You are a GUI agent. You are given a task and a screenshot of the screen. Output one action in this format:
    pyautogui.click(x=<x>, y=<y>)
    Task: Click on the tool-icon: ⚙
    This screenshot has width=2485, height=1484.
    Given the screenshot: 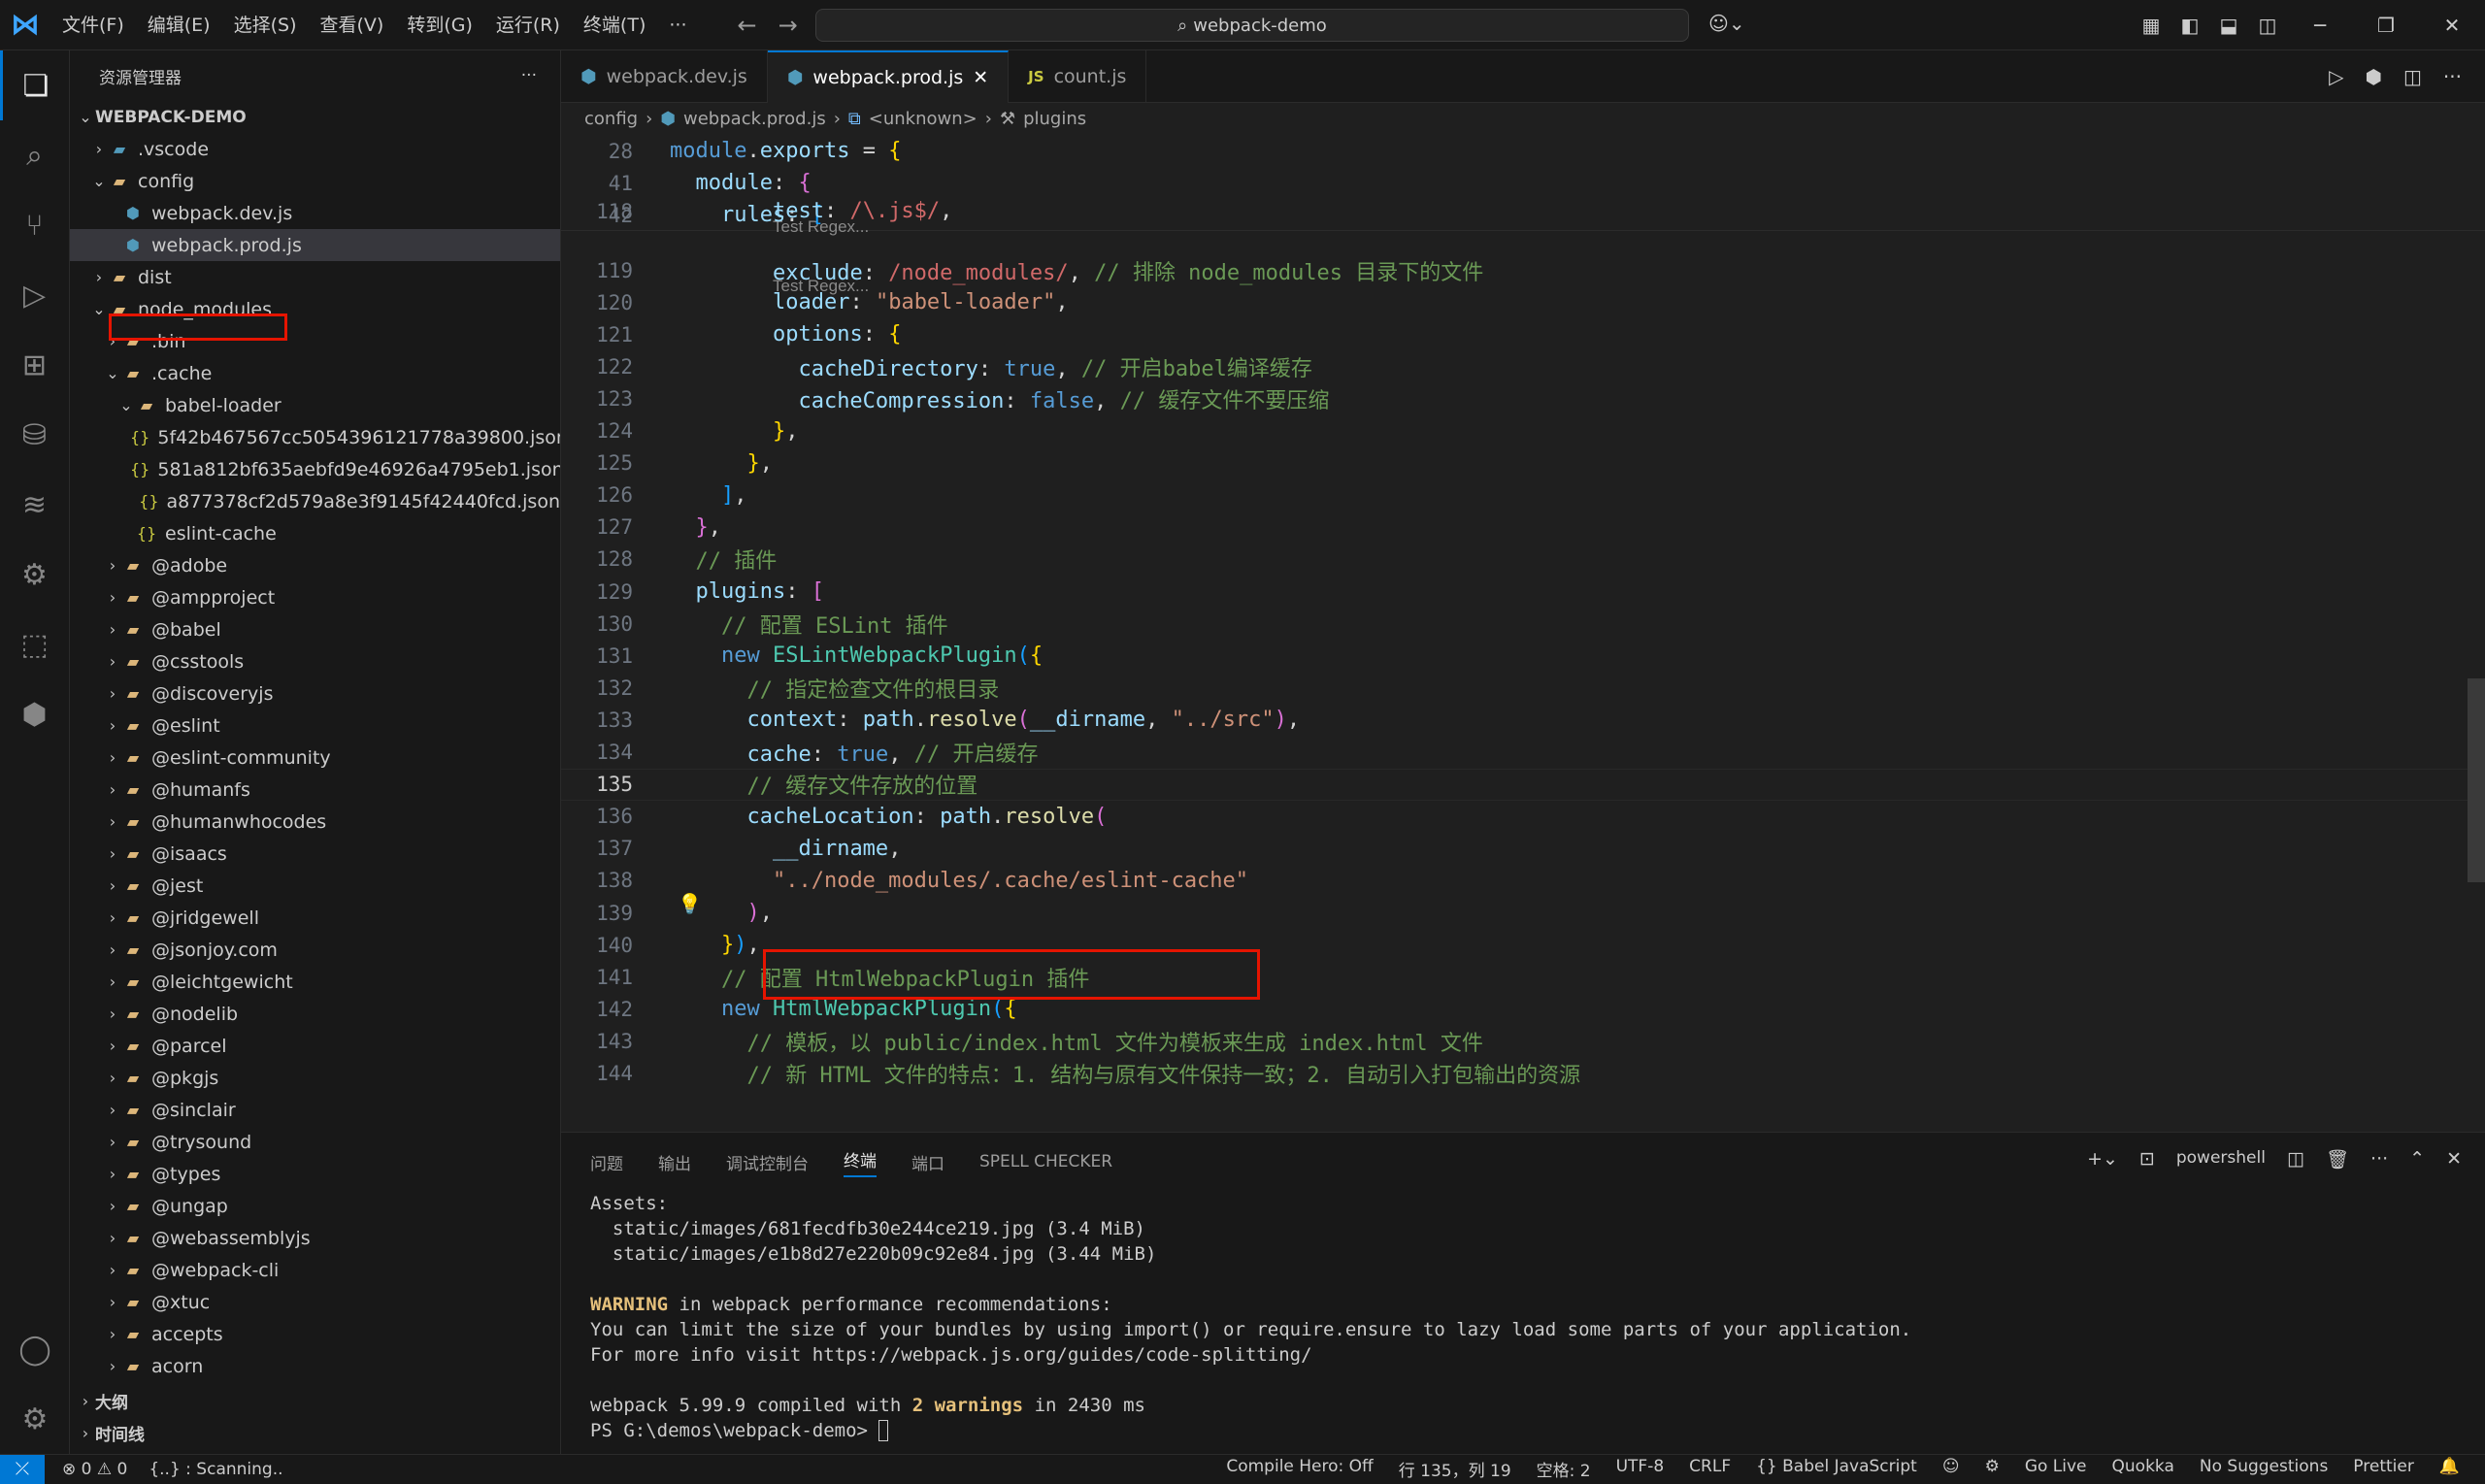 What is the action you would take?
    pyautogui.click(x=35, y=575)
    